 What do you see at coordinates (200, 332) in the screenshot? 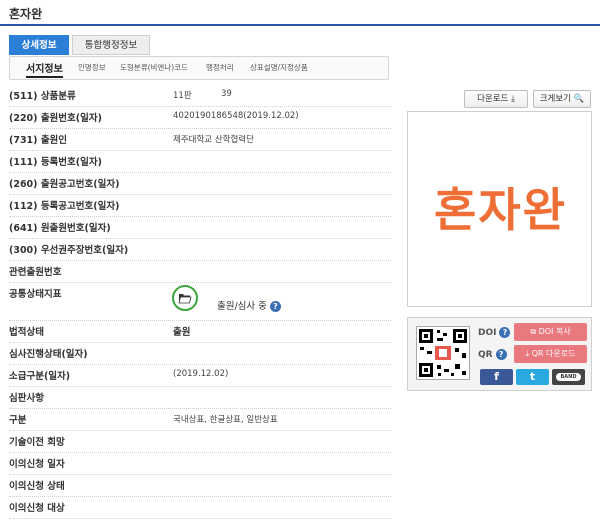
I see `field-row: 법적상태 출원` at bounding box center [200, 332].